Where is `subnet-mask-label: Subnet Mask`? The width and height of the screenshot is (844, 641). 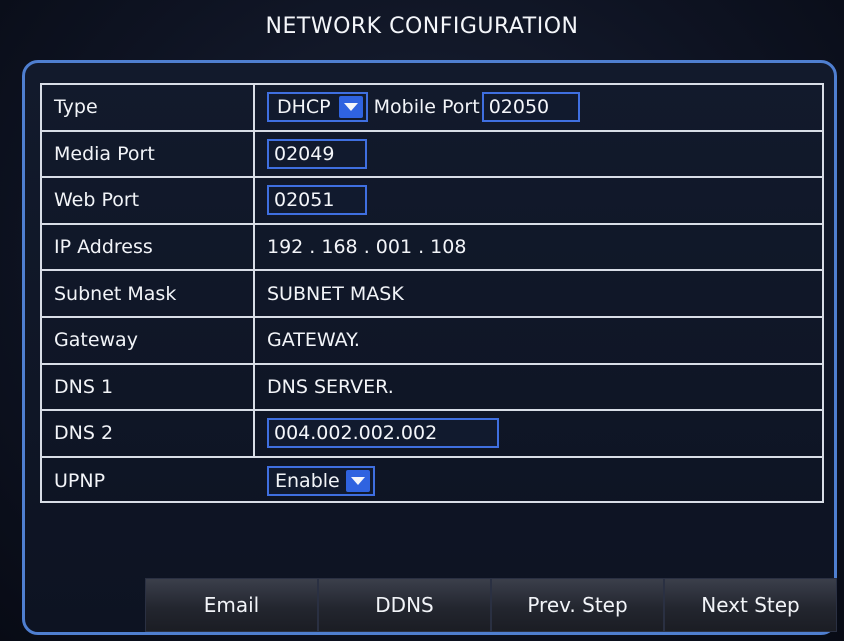 subnet-mask-label: Subnet Mask is located at coordinates (148, 293).